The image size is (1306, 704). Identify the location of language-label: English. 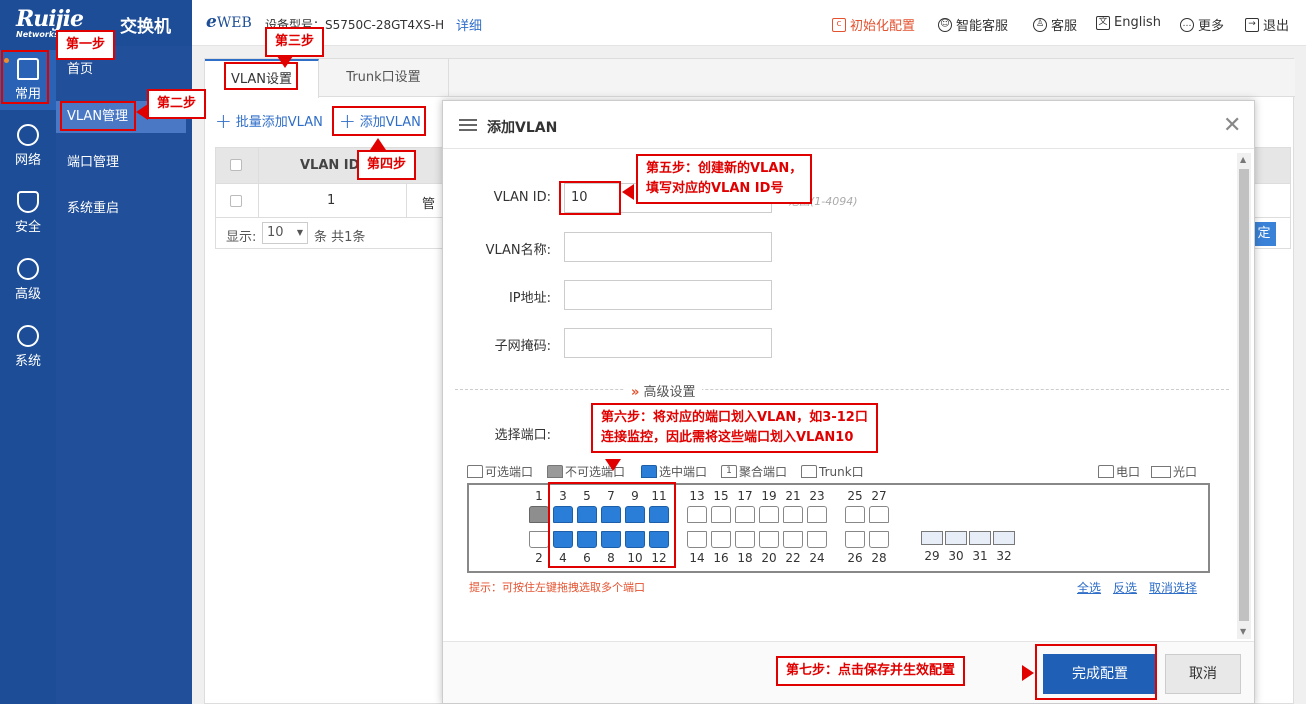
(1137, 22).